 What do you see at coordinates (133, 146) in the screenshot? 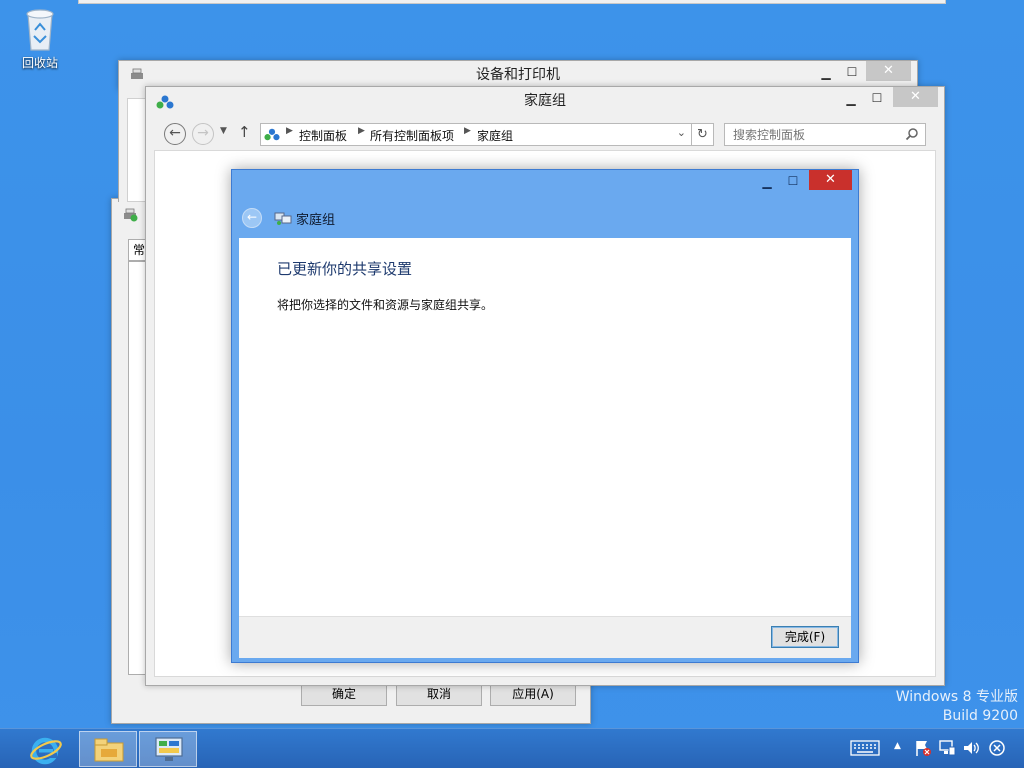
I see `devices-window-body` at bounding box center [133, 146].